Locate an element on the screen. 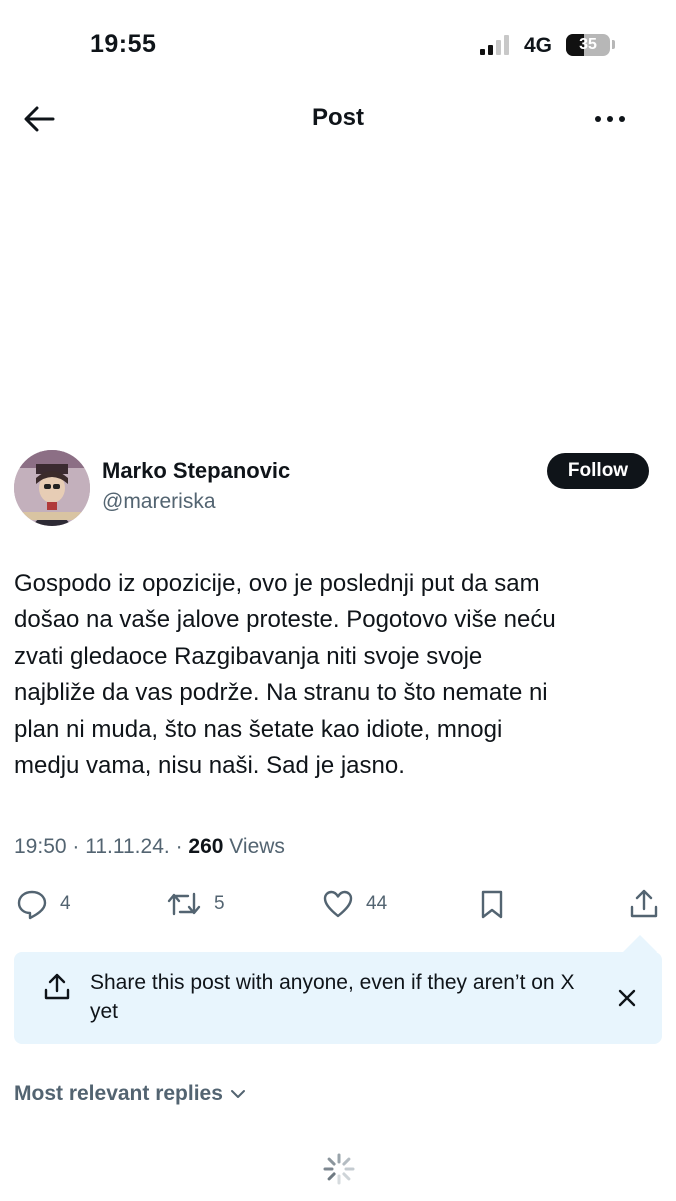  avatar-image-icon is located at coordinates (52, 488).